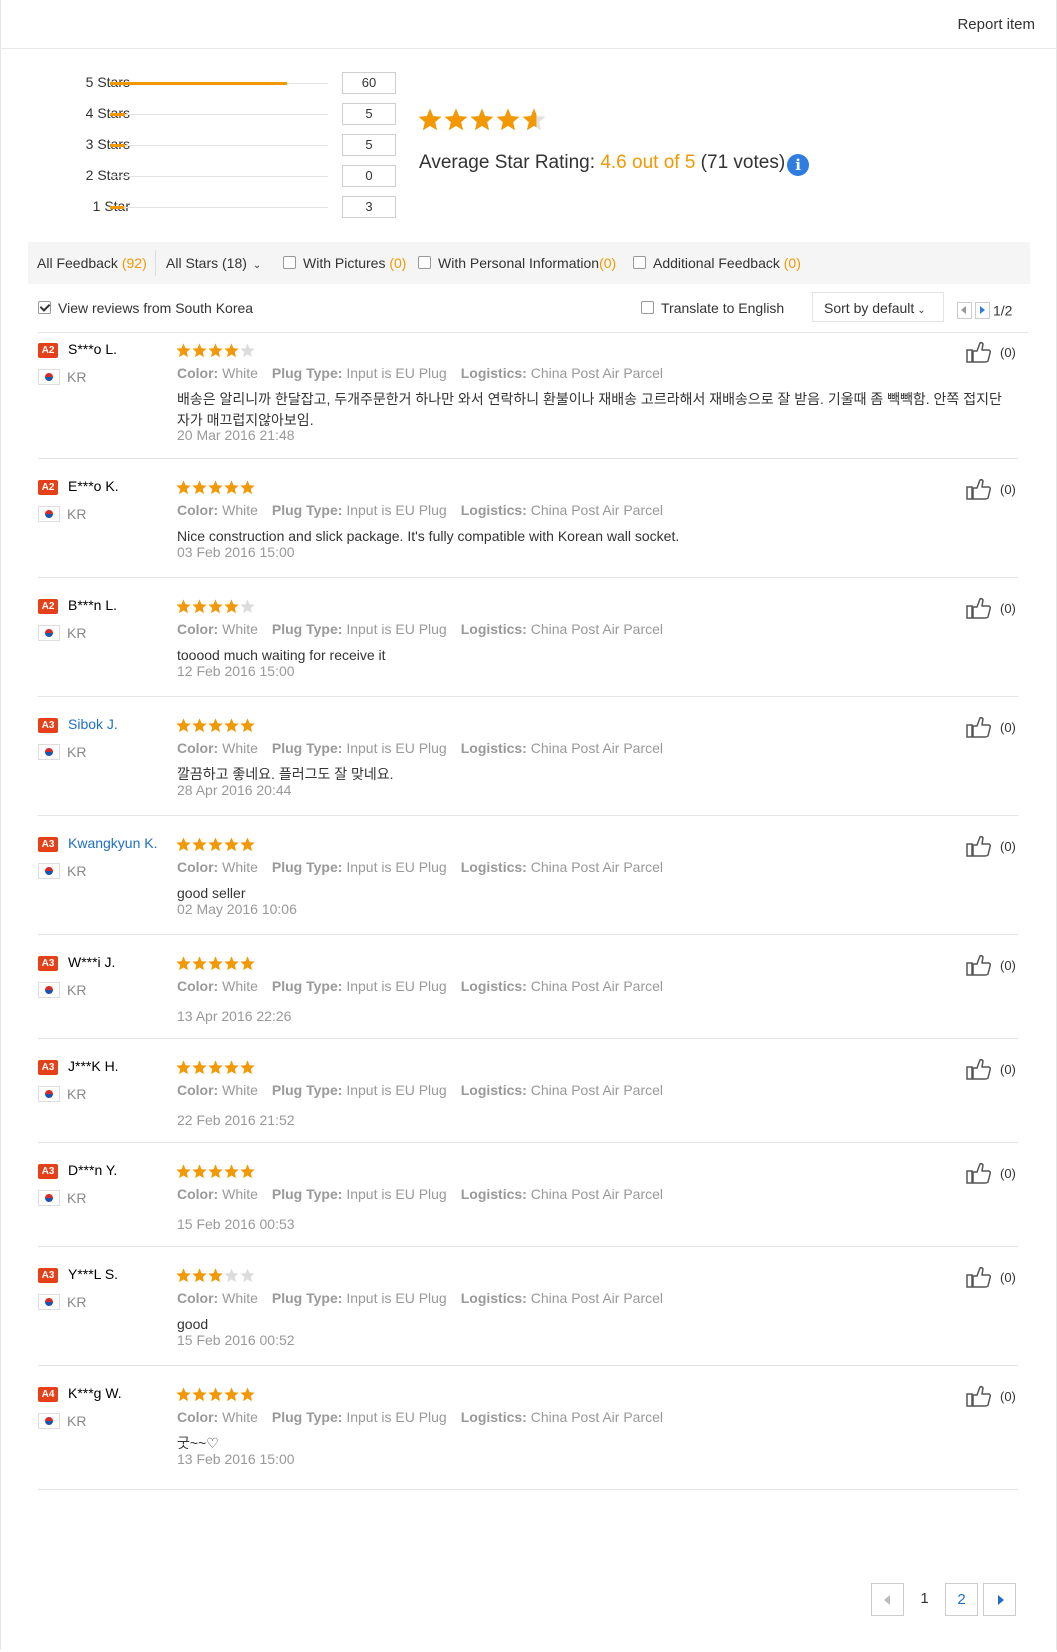  What do you see at coordinates (219, 114) in the screenshot?
I see `rating-bar` at bounding box center [219, 114].